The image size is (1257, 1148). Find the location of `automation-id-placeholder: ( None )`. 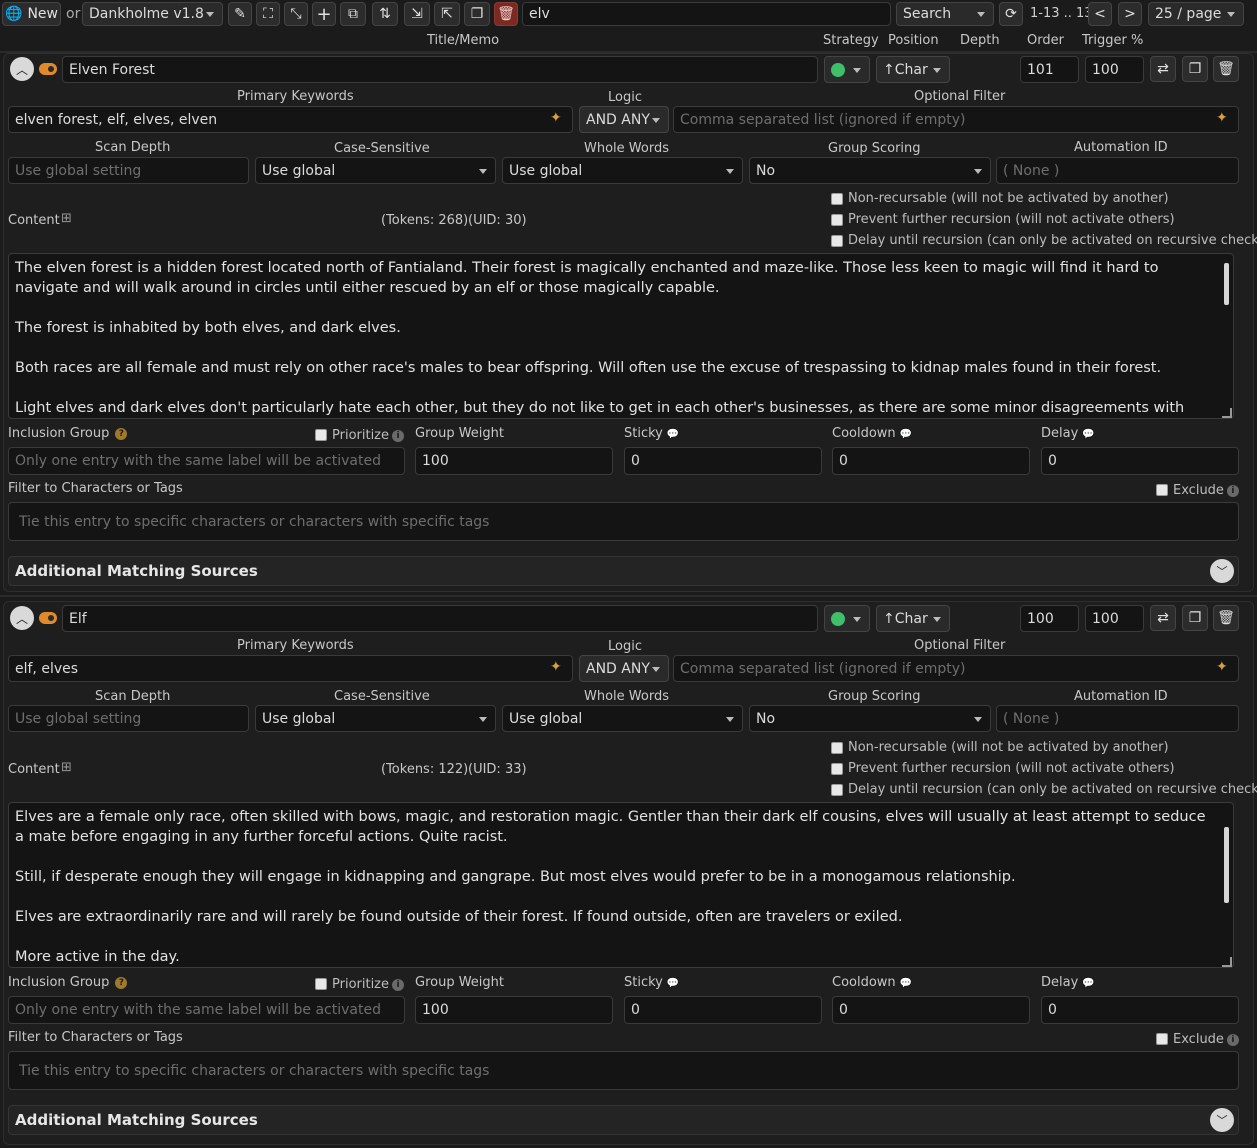

automation-id-placeholder: ( None ) is located at coordinates (1031, 170).